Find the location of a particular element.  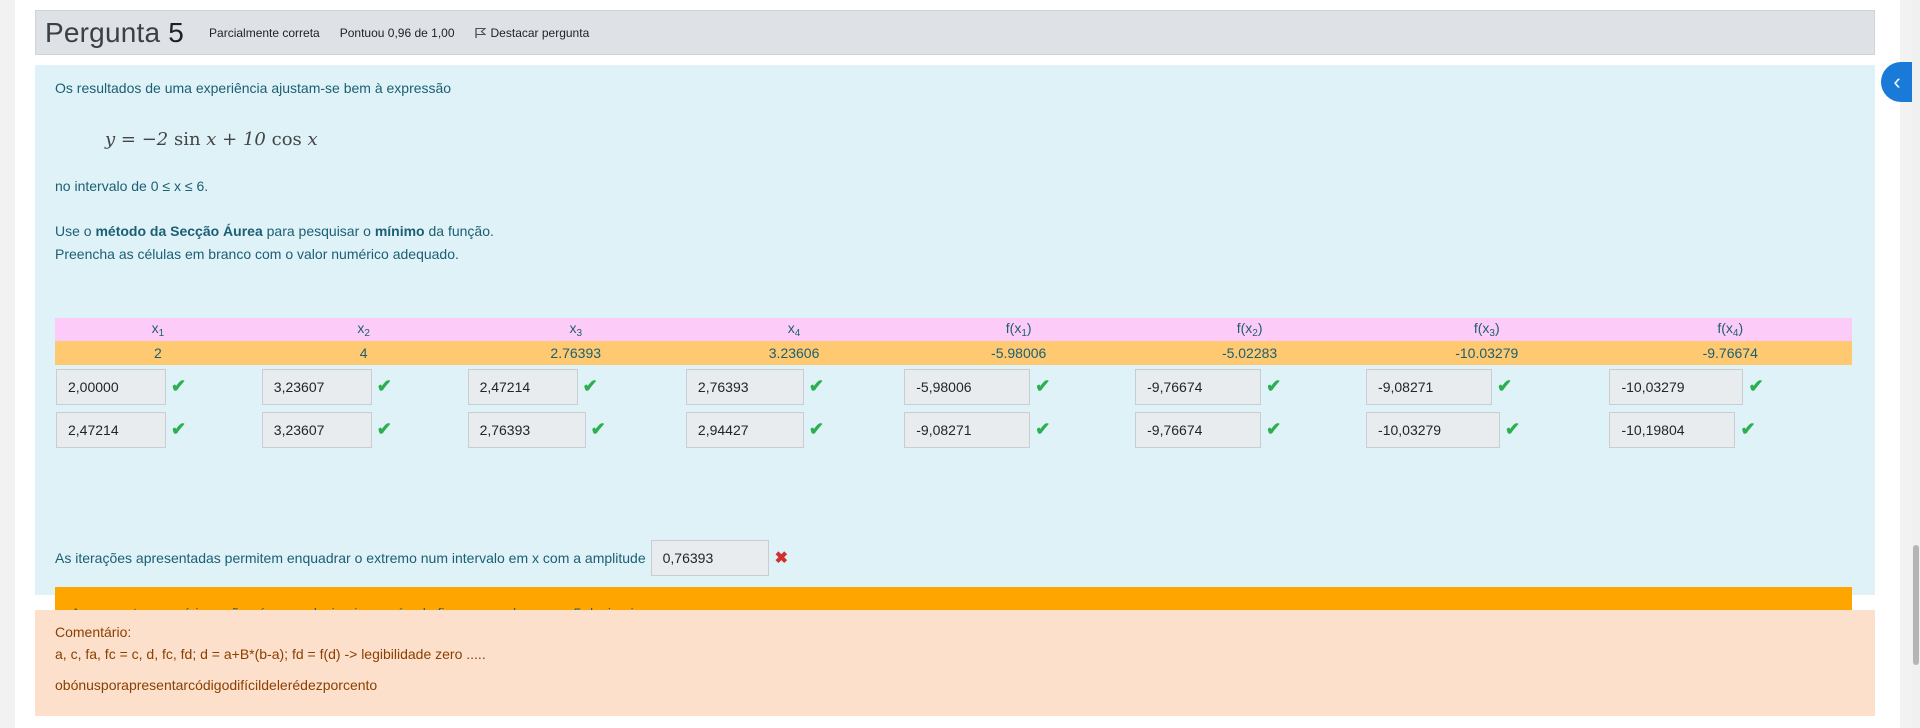

flag-question-link: Destacar pergunta is located at coordinates (532, 32).